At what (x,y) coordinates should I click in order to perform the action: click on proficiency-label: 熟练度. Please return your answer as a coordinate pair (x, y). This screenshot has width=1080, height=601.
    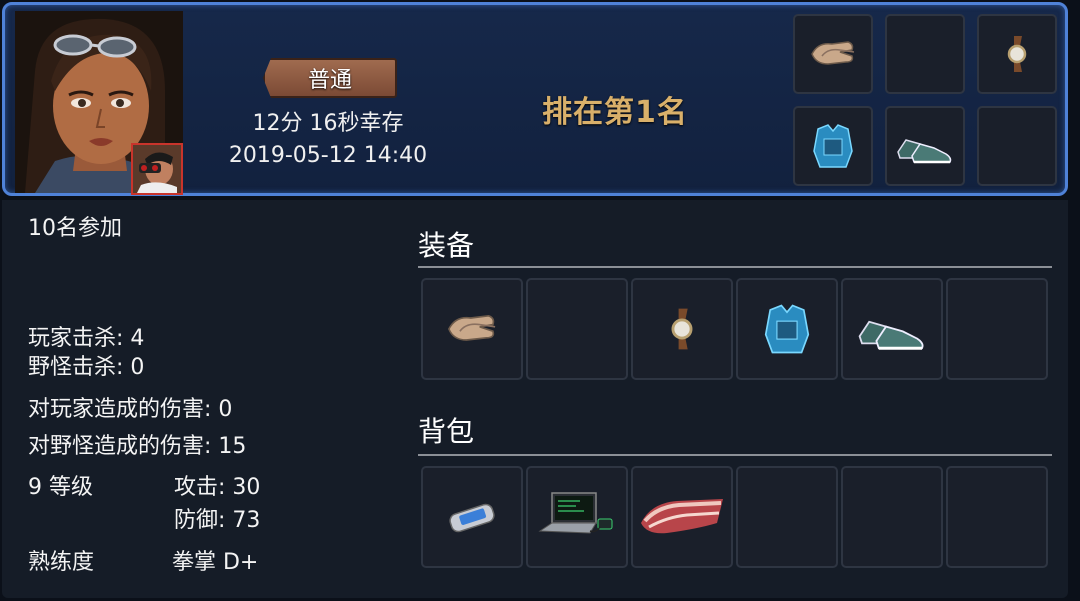
    Looking at the image, I should click on (61, 562).